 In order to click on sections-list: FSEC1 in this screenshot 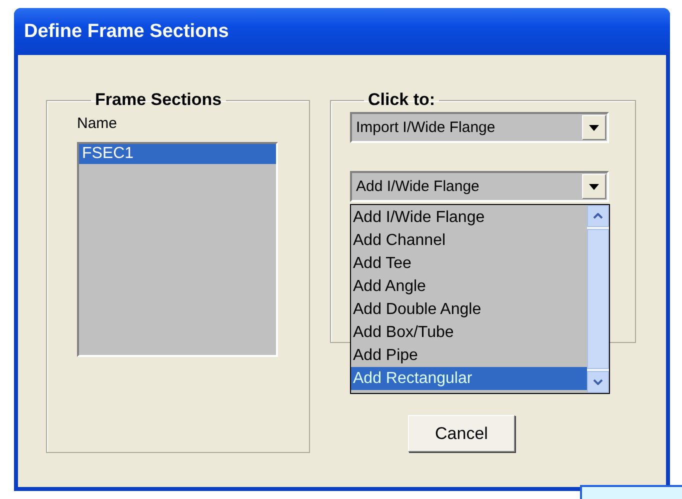, I will do `click(177, 249)`.